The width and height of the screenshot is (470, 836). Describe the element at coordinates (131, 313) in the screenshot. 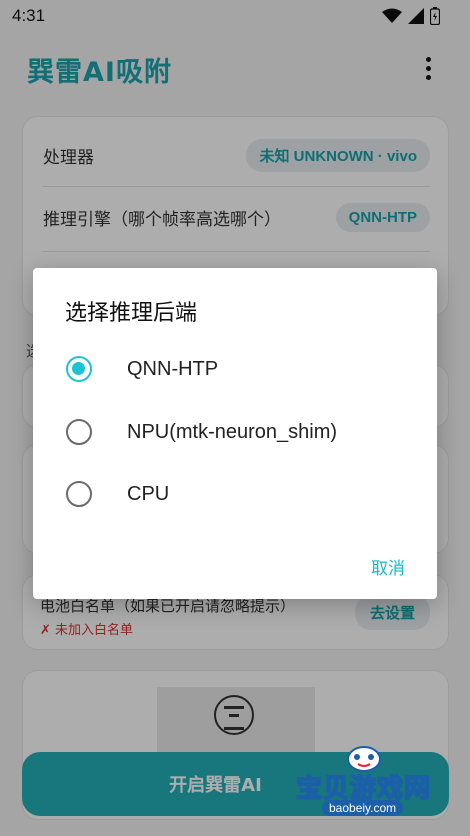

I see `dialog-title: 选择推理后端` at that location.